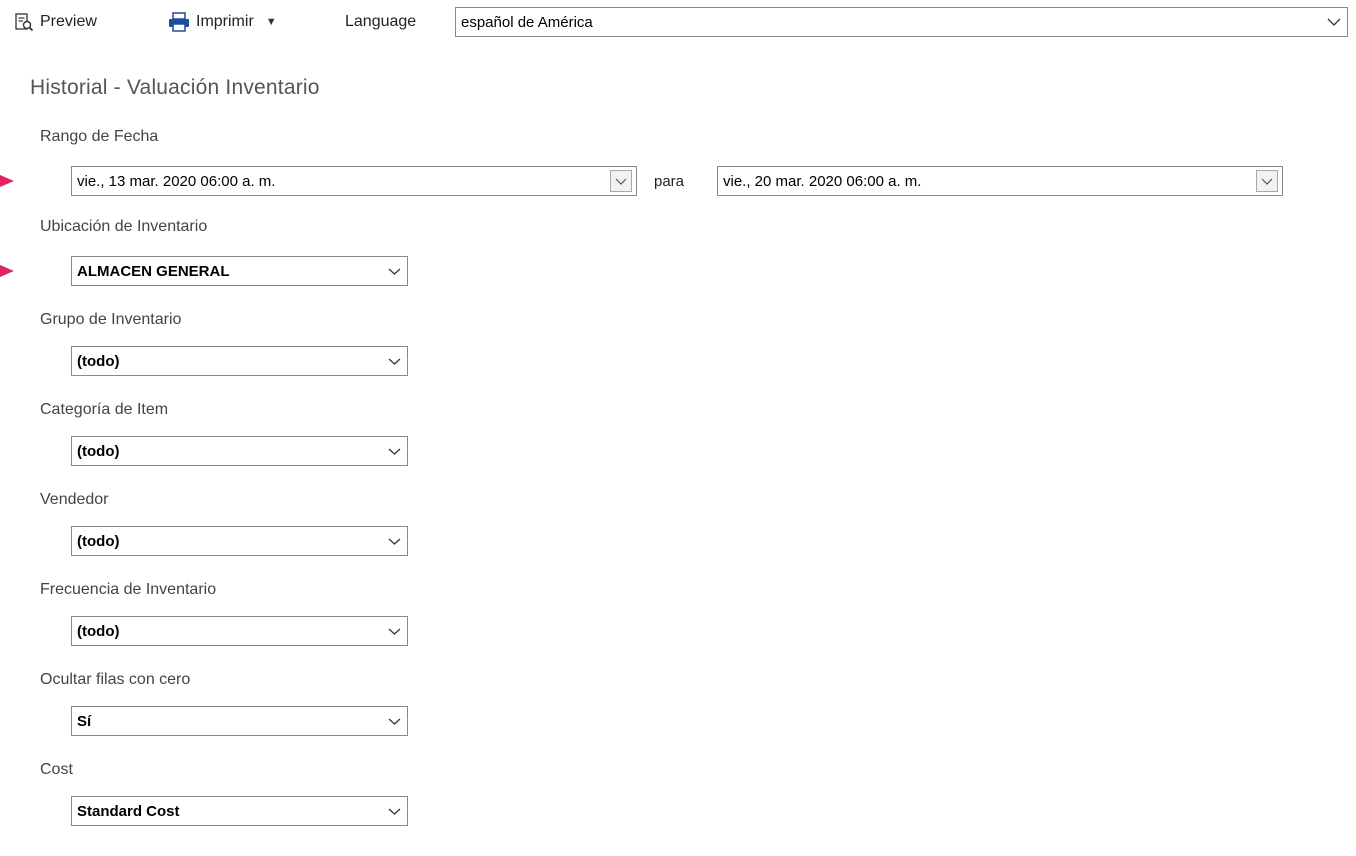 The width and height of the screenshot is (1356, 856). What do you see at coordinates (354, 181) in the screenshot?
I see `date-from-picker: vie., 13 mar. 2020 06:00 a. m.` at bounding box center [354, 181].